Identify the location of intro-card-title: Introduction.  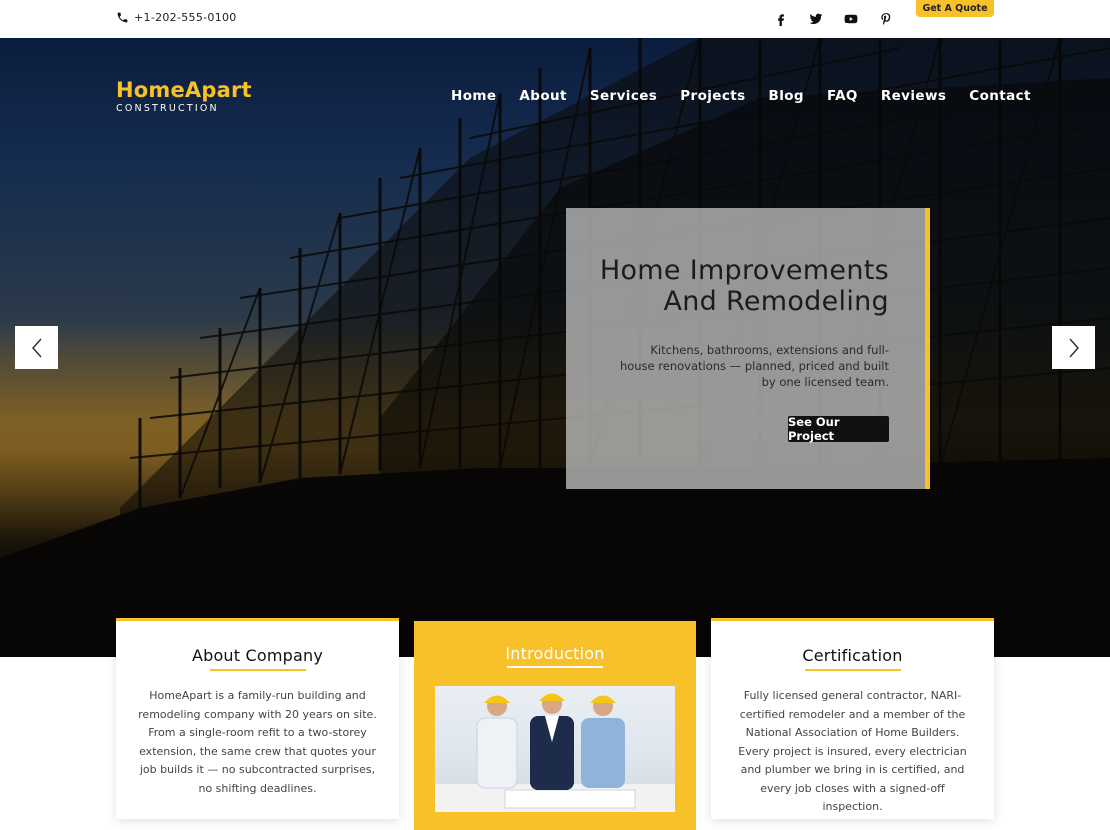
(555, 653).